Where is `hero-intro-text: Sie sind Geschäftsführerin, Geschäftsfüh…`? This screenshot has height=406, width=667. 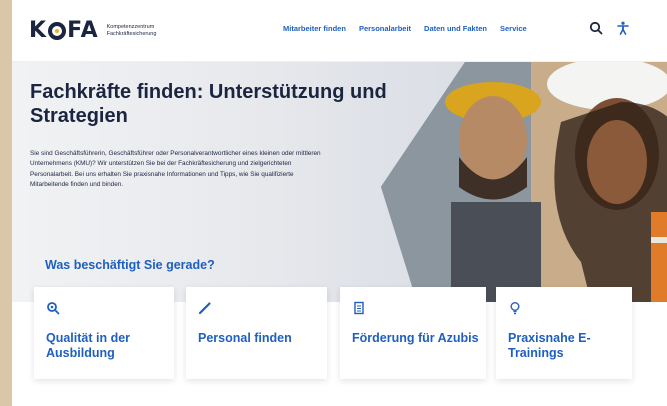 hero-intro-text: Sie sind Geschäftsführerin, Geschäftsfüh… is located at coordinates (175, 169).